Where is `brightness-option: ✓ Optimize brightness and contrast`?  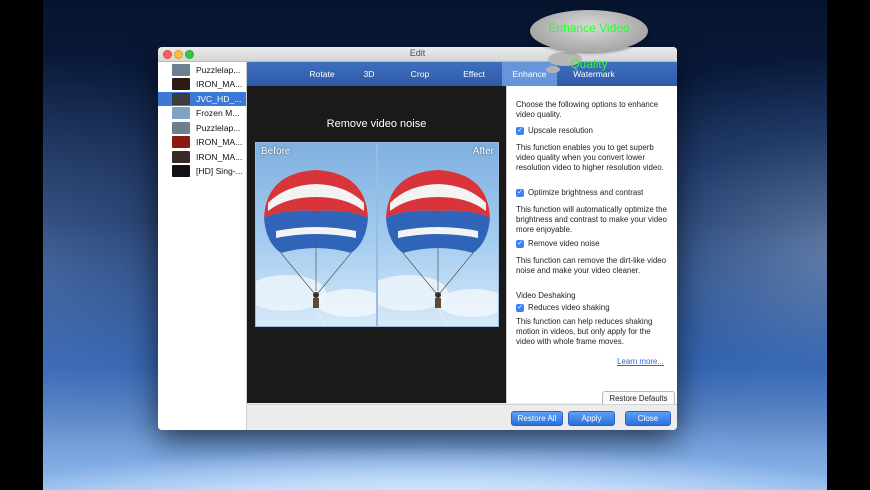
brightness-option: ✓ Optimize brightness and contrast is located at coordinates (593, 193).